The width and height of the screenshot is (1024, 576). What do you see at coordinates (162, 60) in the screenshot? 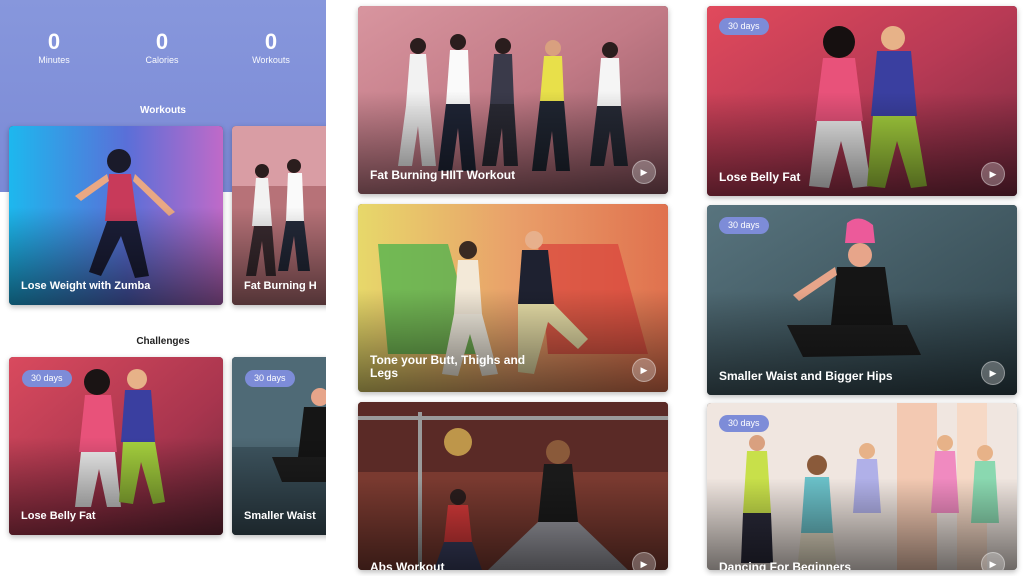
I see `stat-calories-label: Calories` at bounding box center [162, 60].